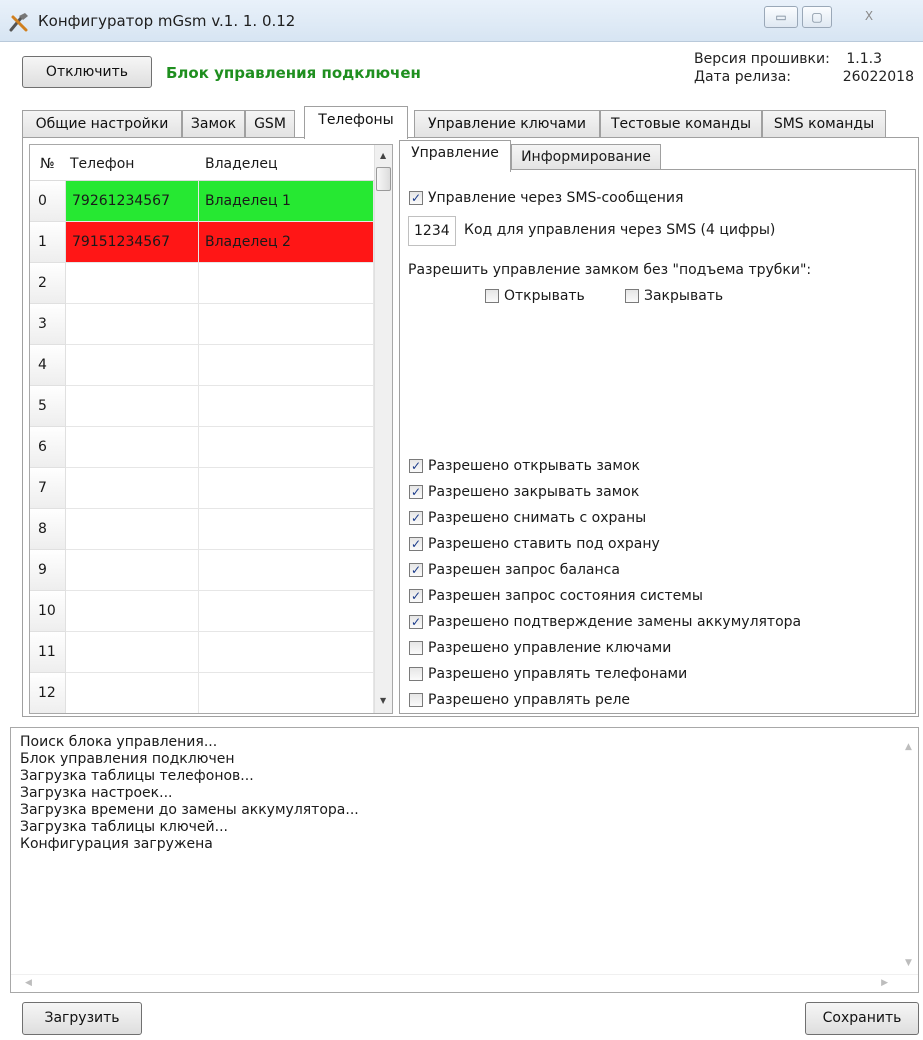  What do you see at coordinates (383, 179) in the screenshot?
I see `scroll-thumb` at bounding box center [383, 179].